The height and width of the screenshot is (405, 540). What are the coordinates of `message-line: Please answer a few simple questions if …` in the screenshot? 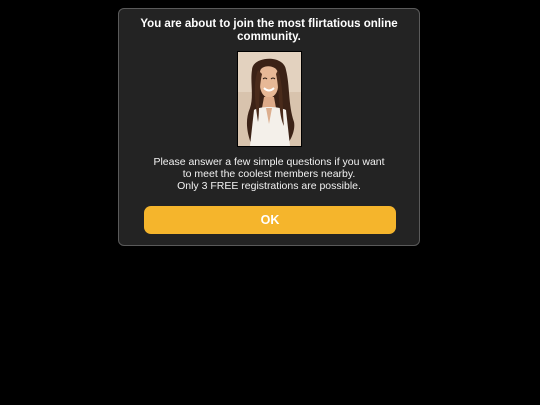 It's located at (269, 162).